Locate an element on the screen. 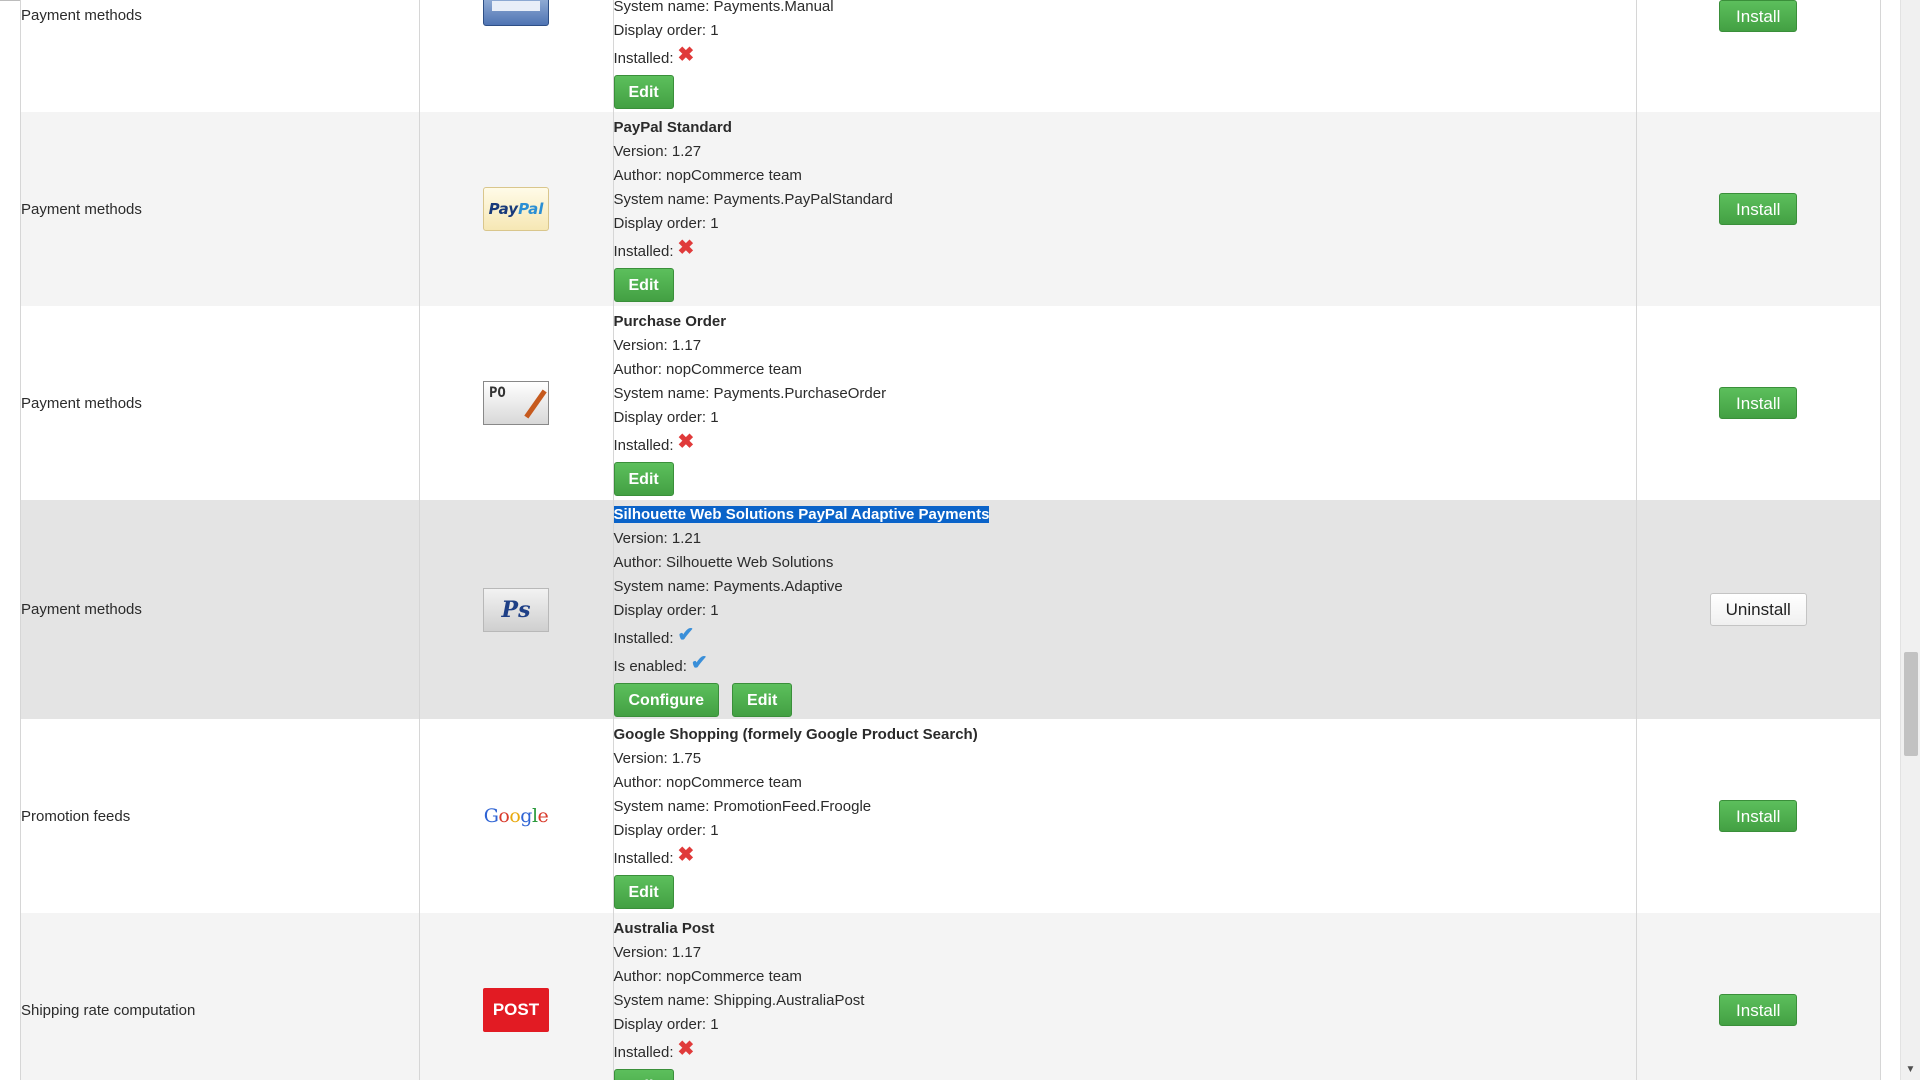  google-logo: Google is located at coordinates (516, 816).